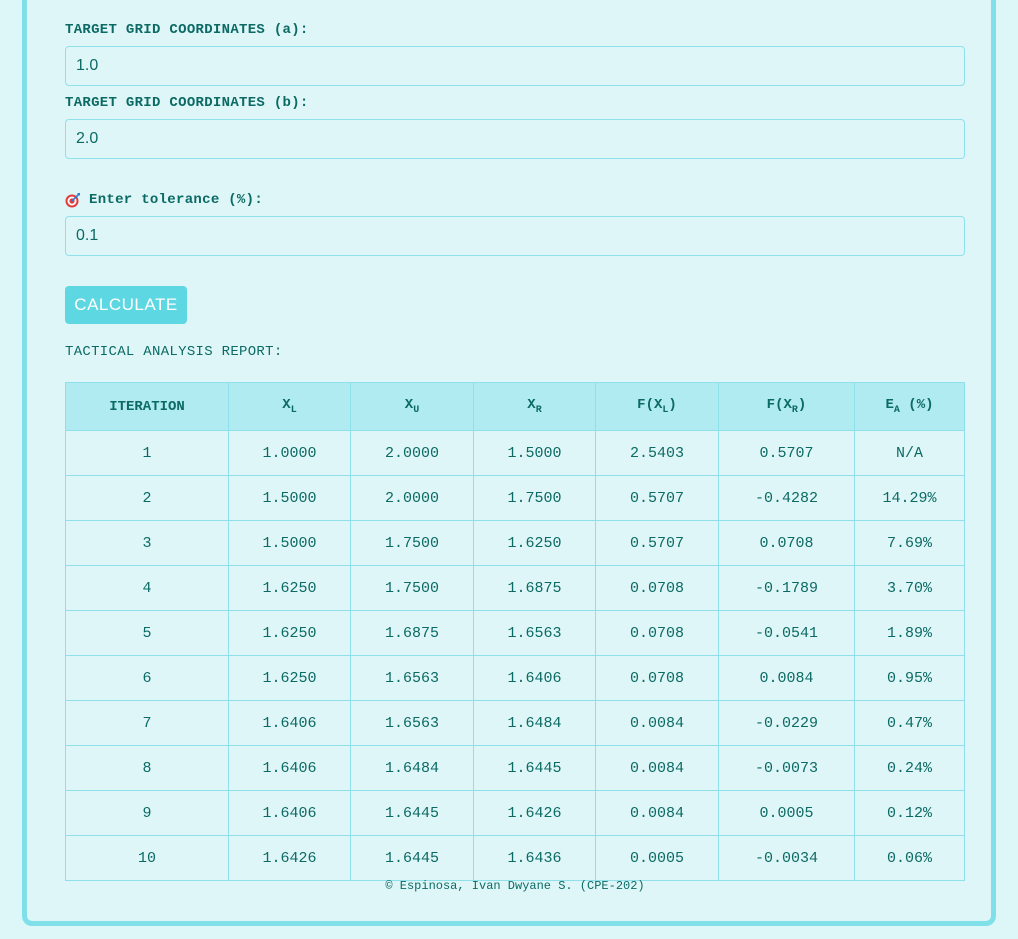 The image size is (1018, 939). I want to click on cell-xr: 1.6484, so click(534, 723).